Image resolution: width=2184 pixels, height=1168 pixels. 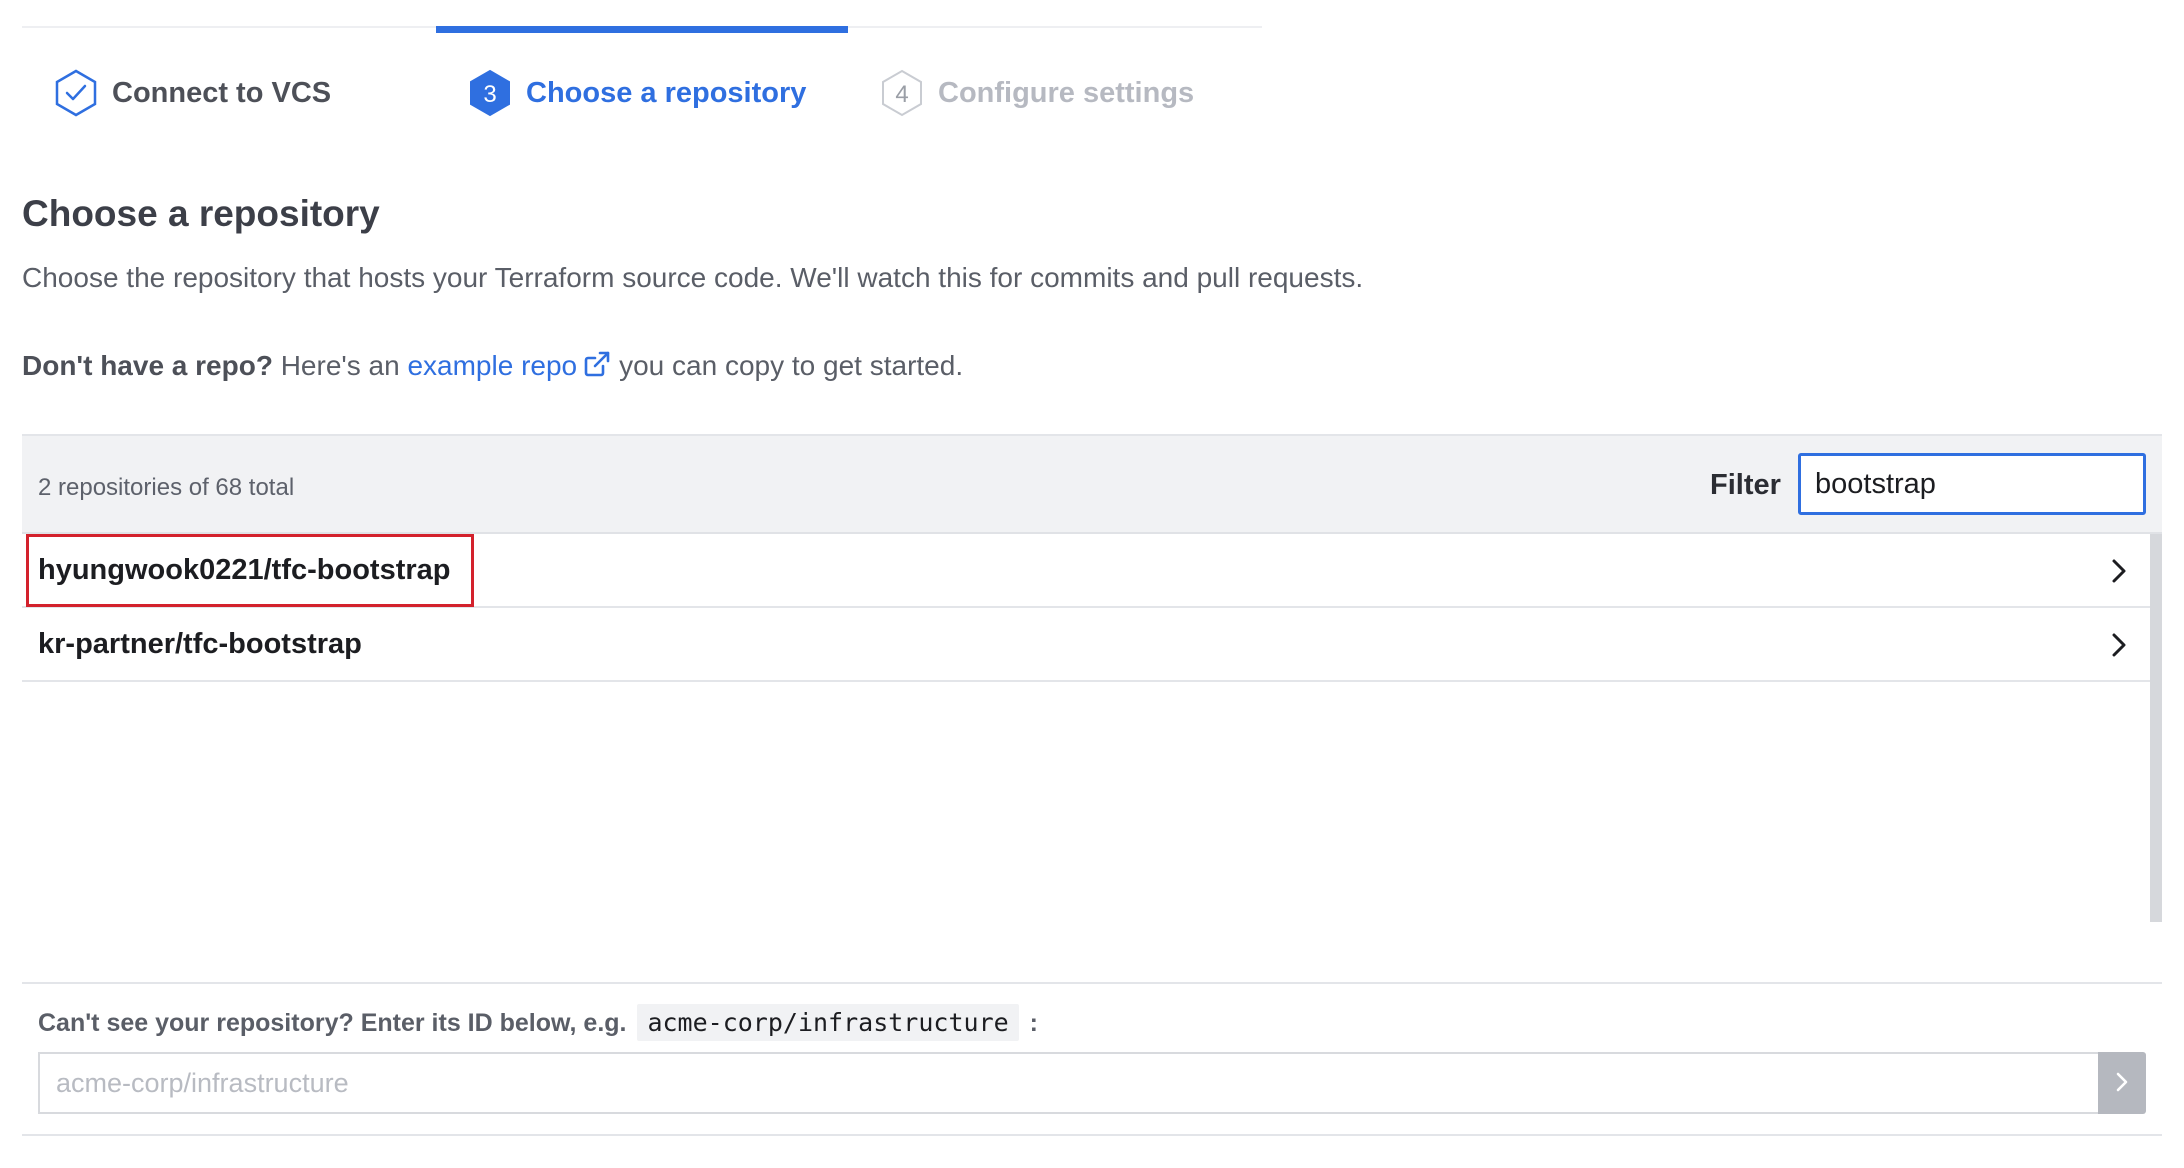 I want to click on step-choose-repository: 3 Choose a repository, so click(x=637, y=93).